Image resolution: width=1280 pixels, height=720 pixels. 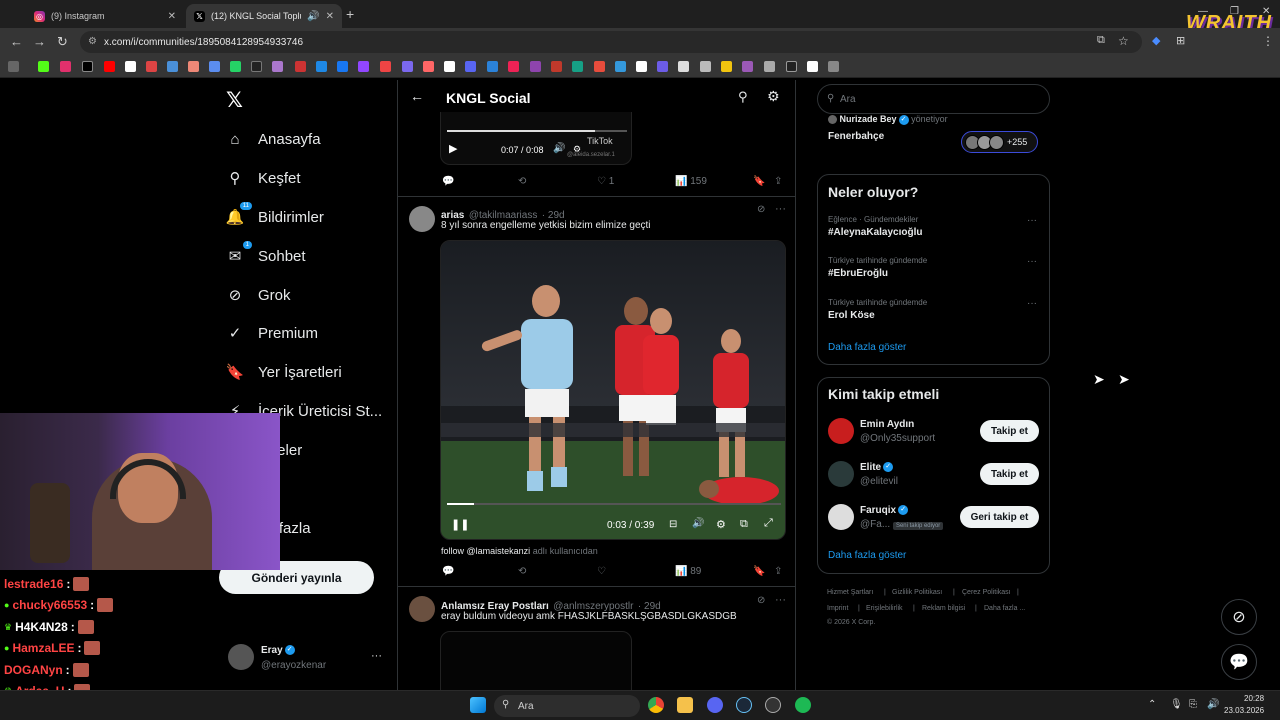 I want to click on repost-icon: ⟲, so click(x=522, y=571).